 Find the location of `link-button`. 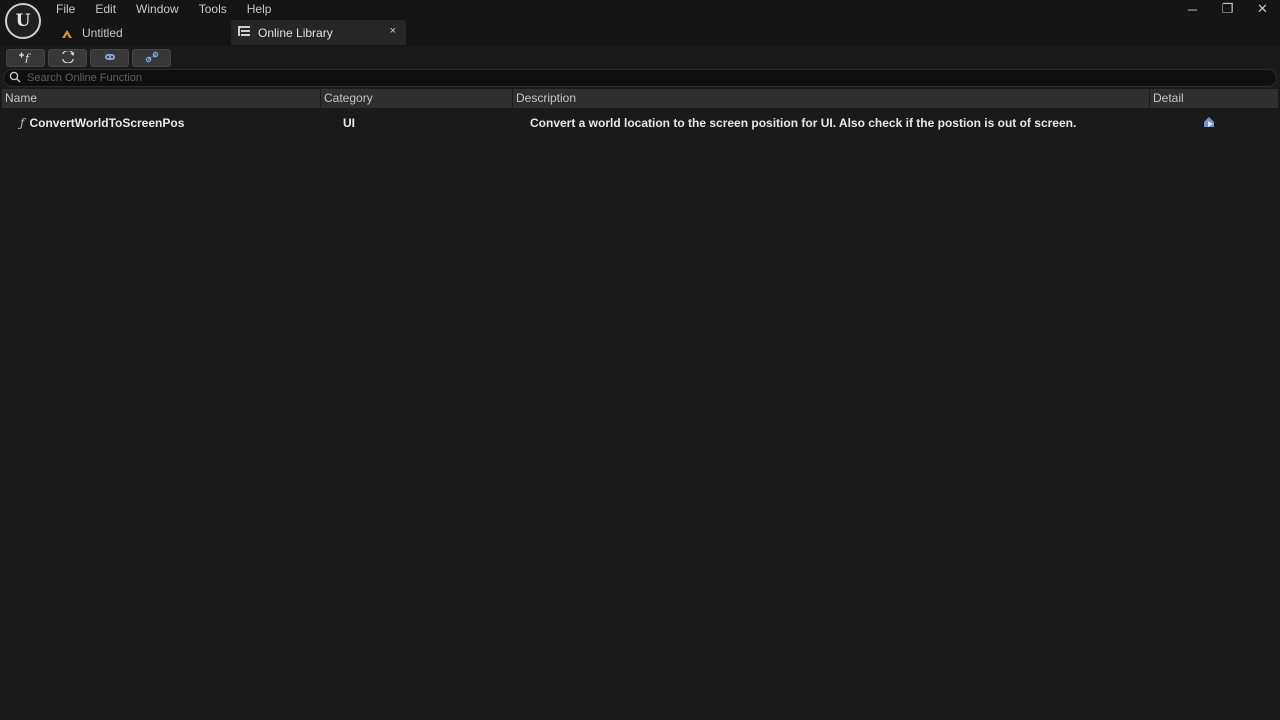

link-button is located at coordinates (151, 58).